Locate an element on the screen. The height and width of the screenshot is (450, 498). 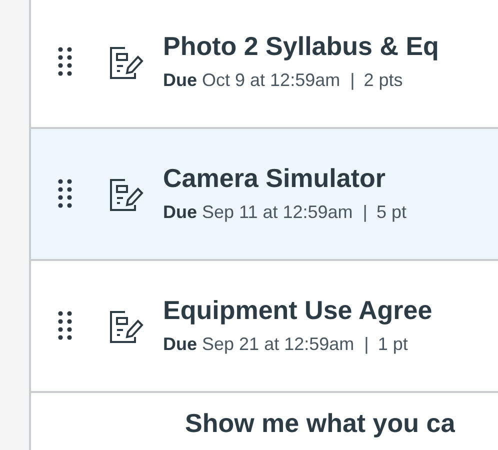
assignment-title: Equipment Use Agree is located at coordinates (297, 310).